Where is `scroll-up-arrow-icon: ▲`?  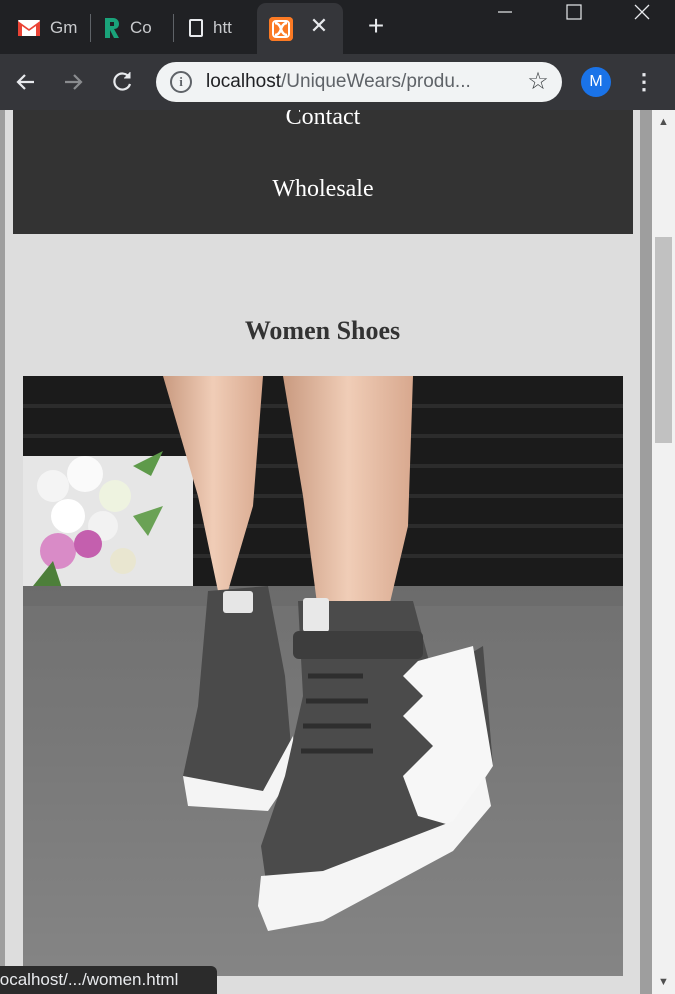 scroll-up-arrow-icon: ▲ is located at coordinates (663, 122).